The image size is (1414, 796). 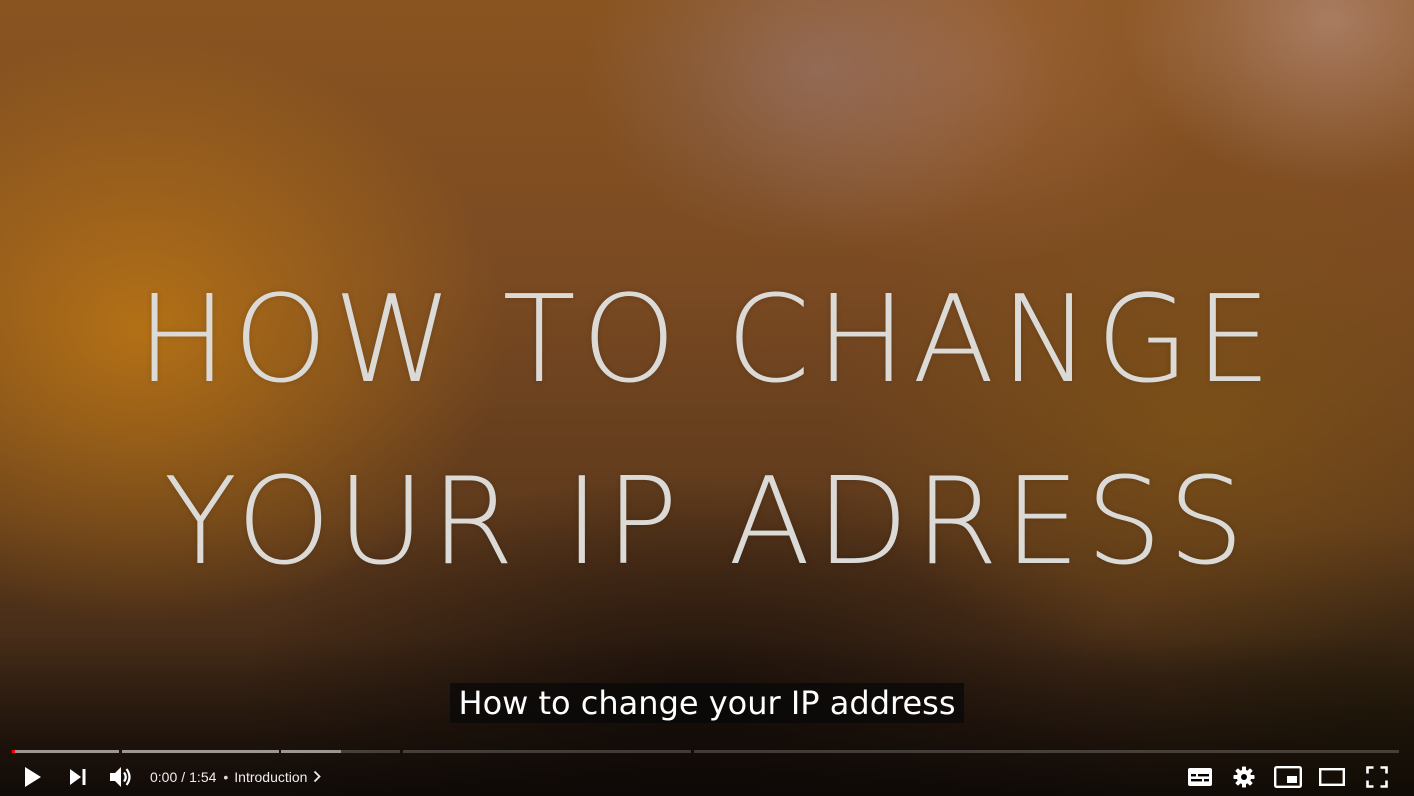 I want to click on miniplayer-button, so click(x=1288, y=776).